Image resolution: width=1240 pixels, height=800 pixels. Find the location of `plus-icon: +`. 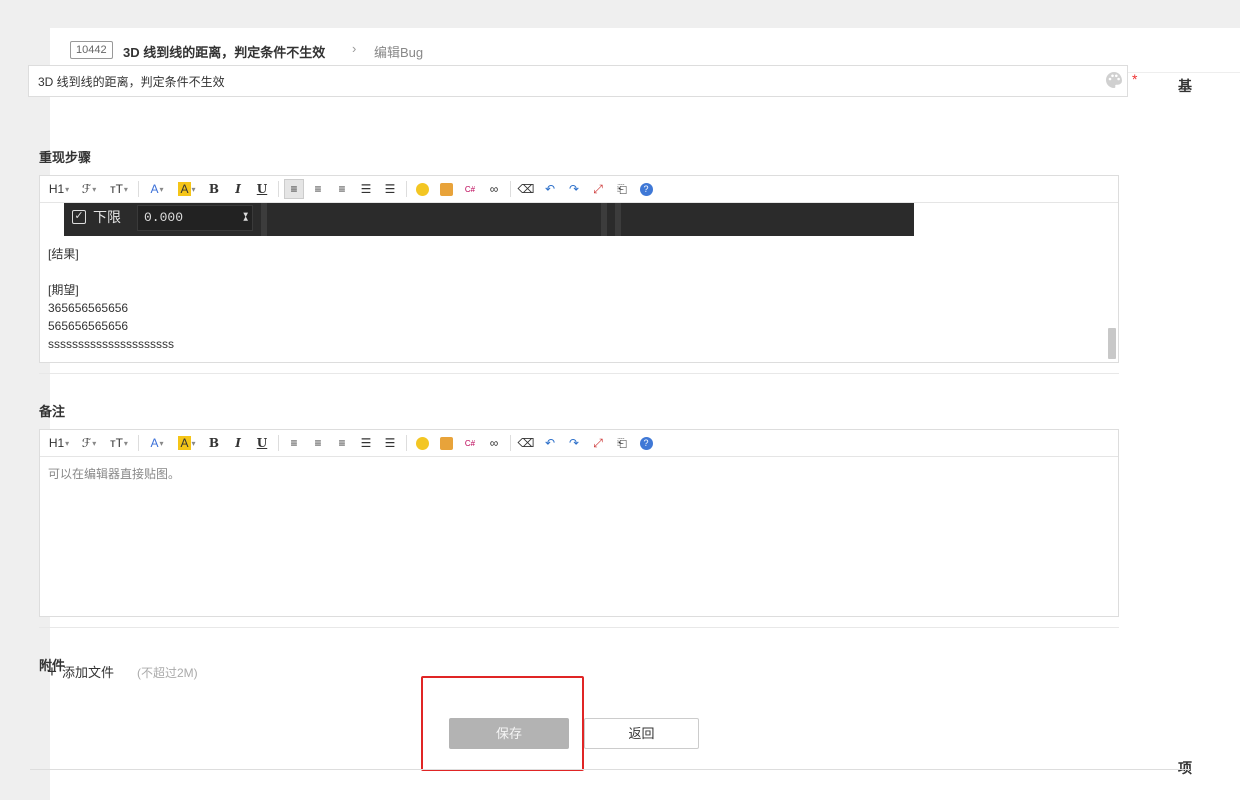

plus-icon: + is located at coordinates (52, 671).